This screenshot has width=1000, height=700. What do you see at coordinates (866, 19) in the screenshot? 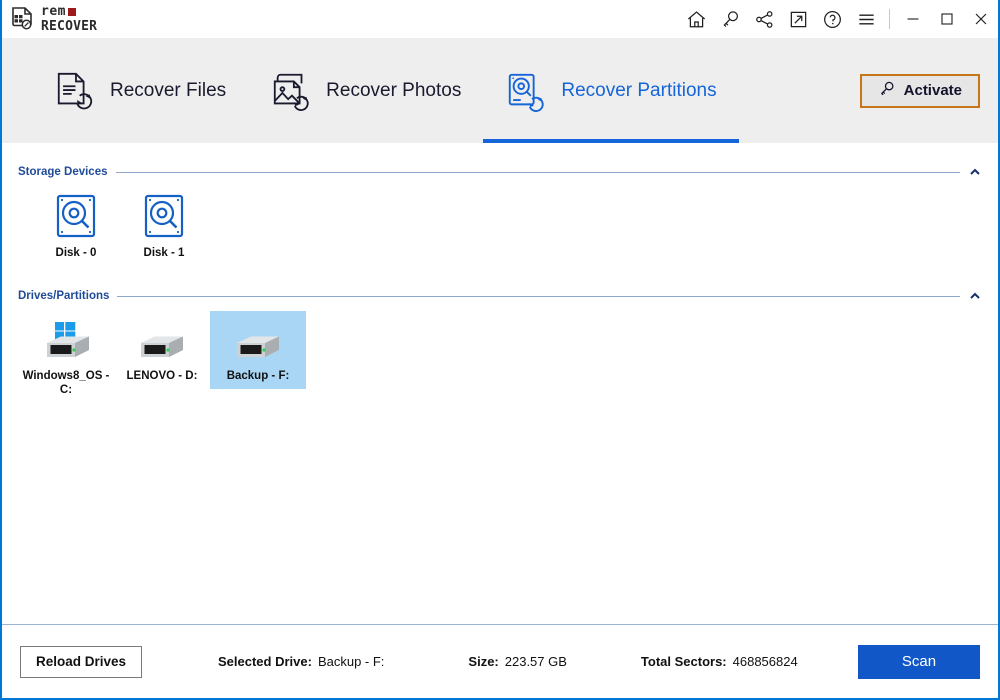
I see `hamburger-menu-icon` at bounding box center [866, 19].